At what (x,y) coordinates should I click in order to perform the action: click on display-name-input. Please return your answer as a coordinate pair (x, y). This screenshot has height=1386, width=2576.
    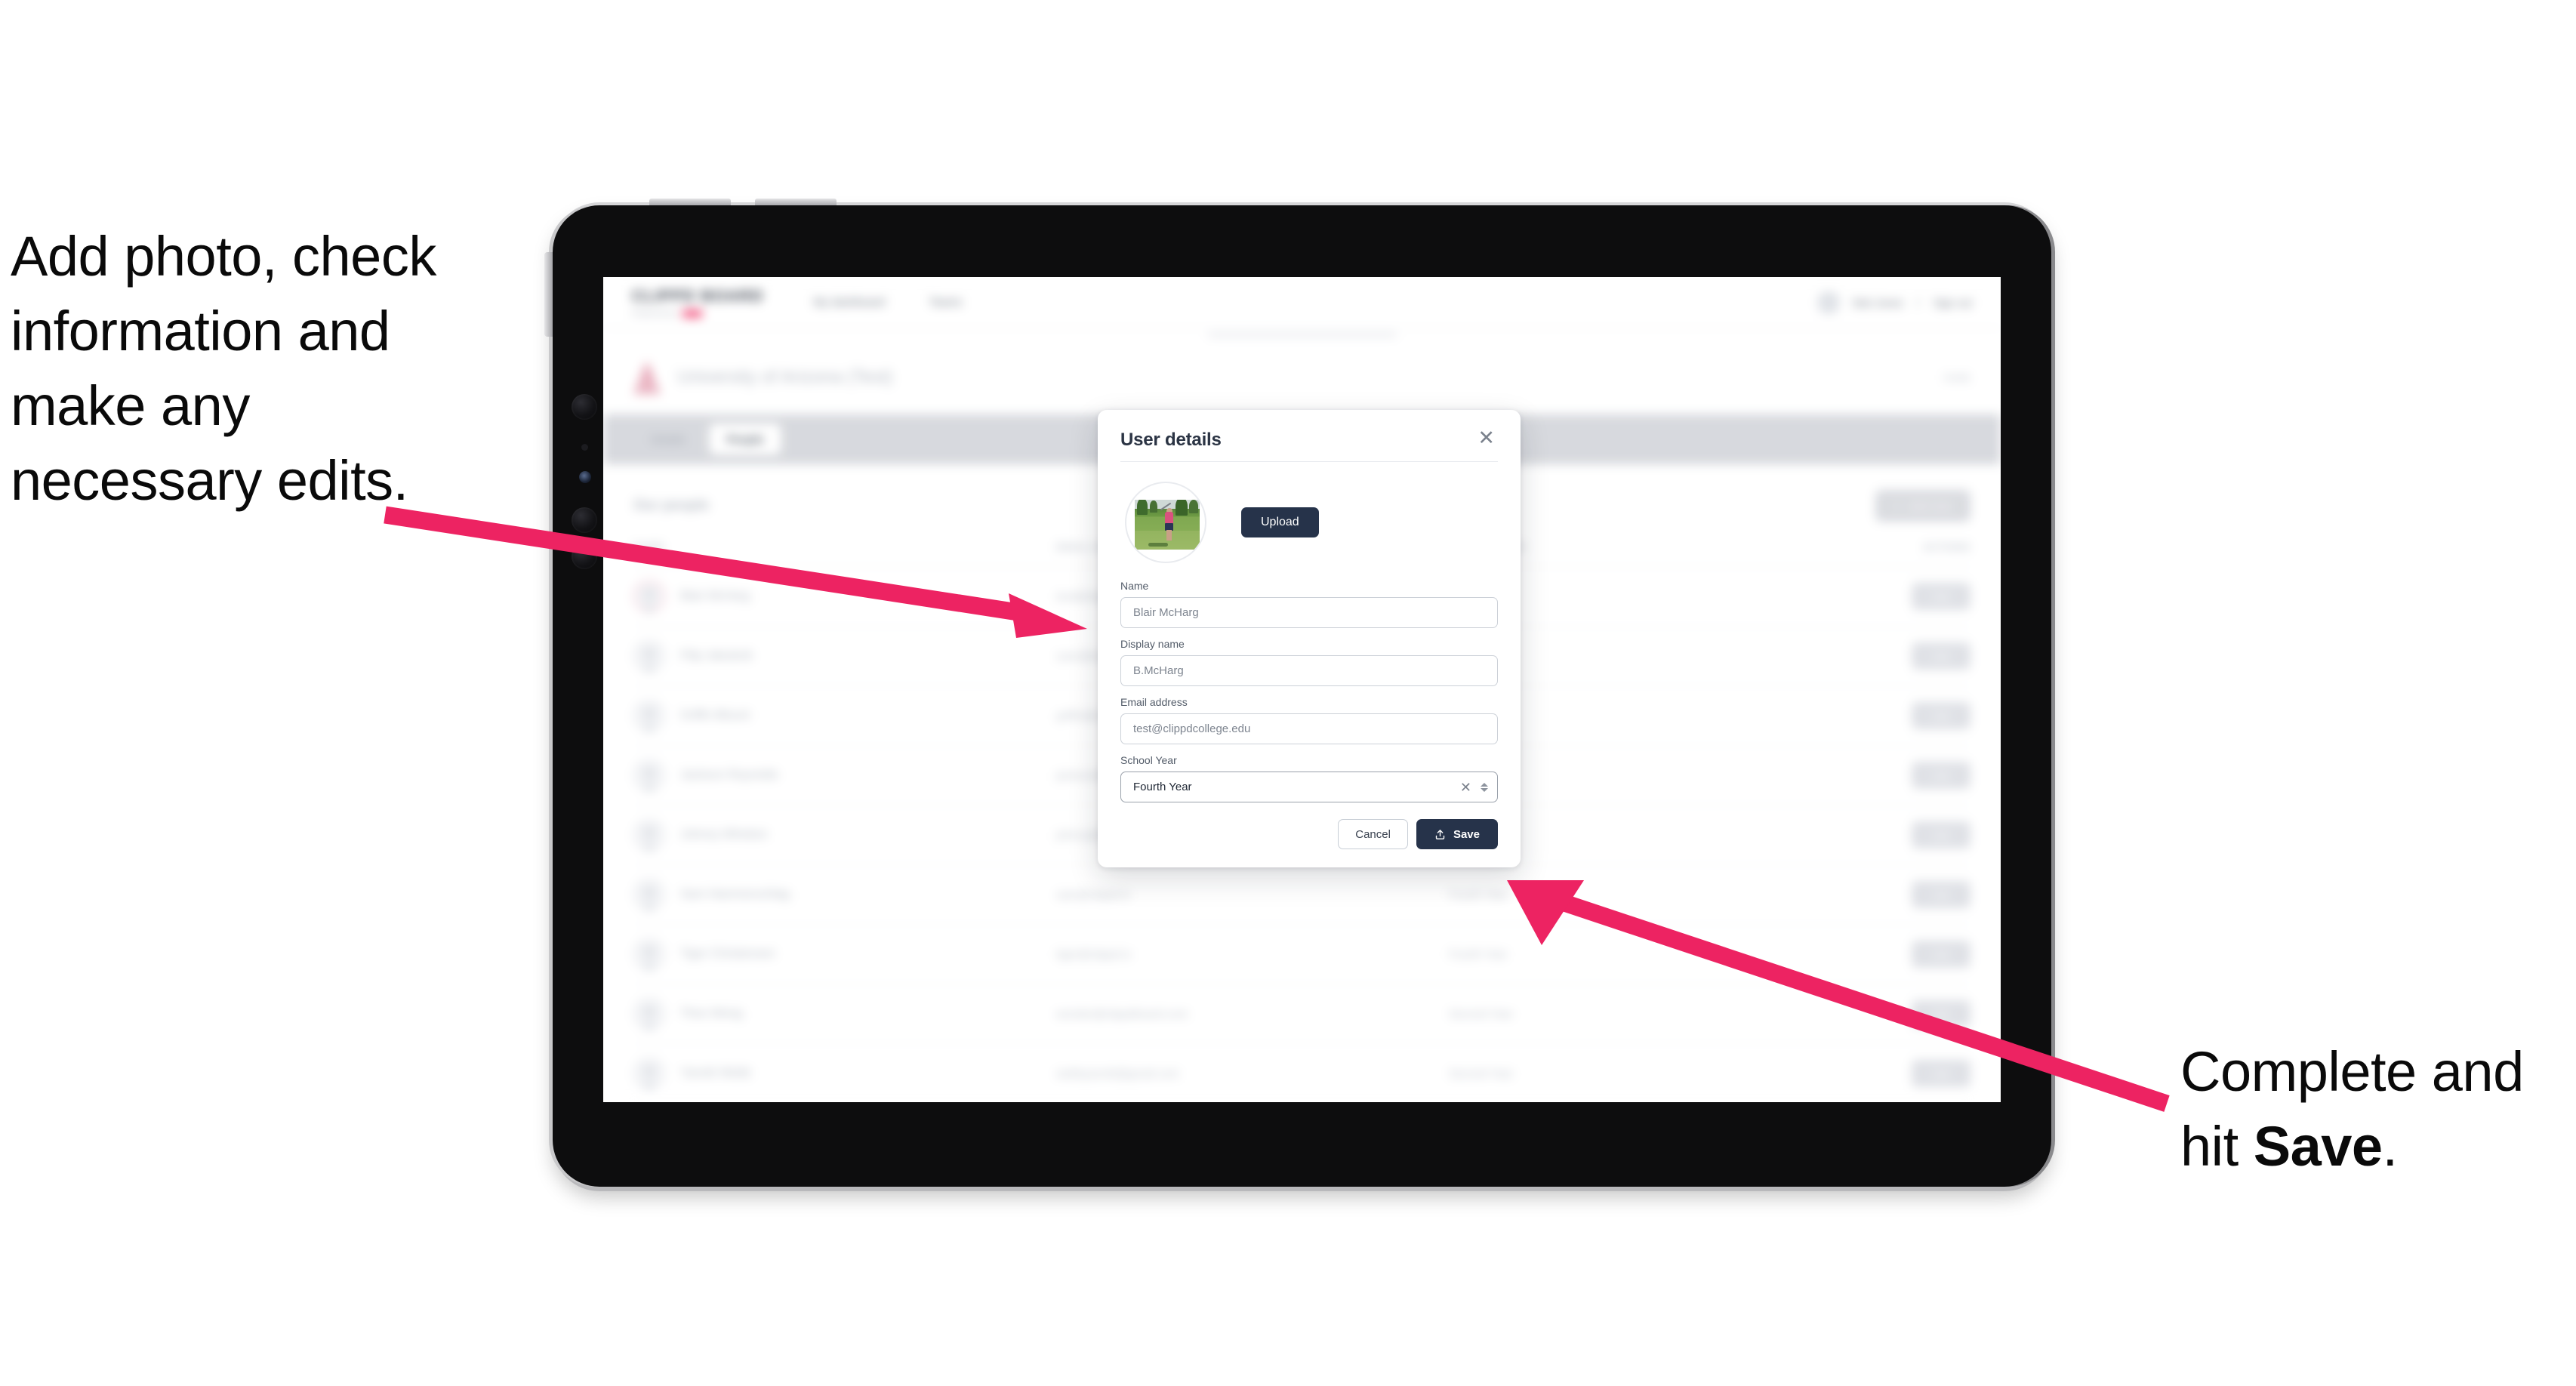
    Looking at the image, I should click on (1309, 670).